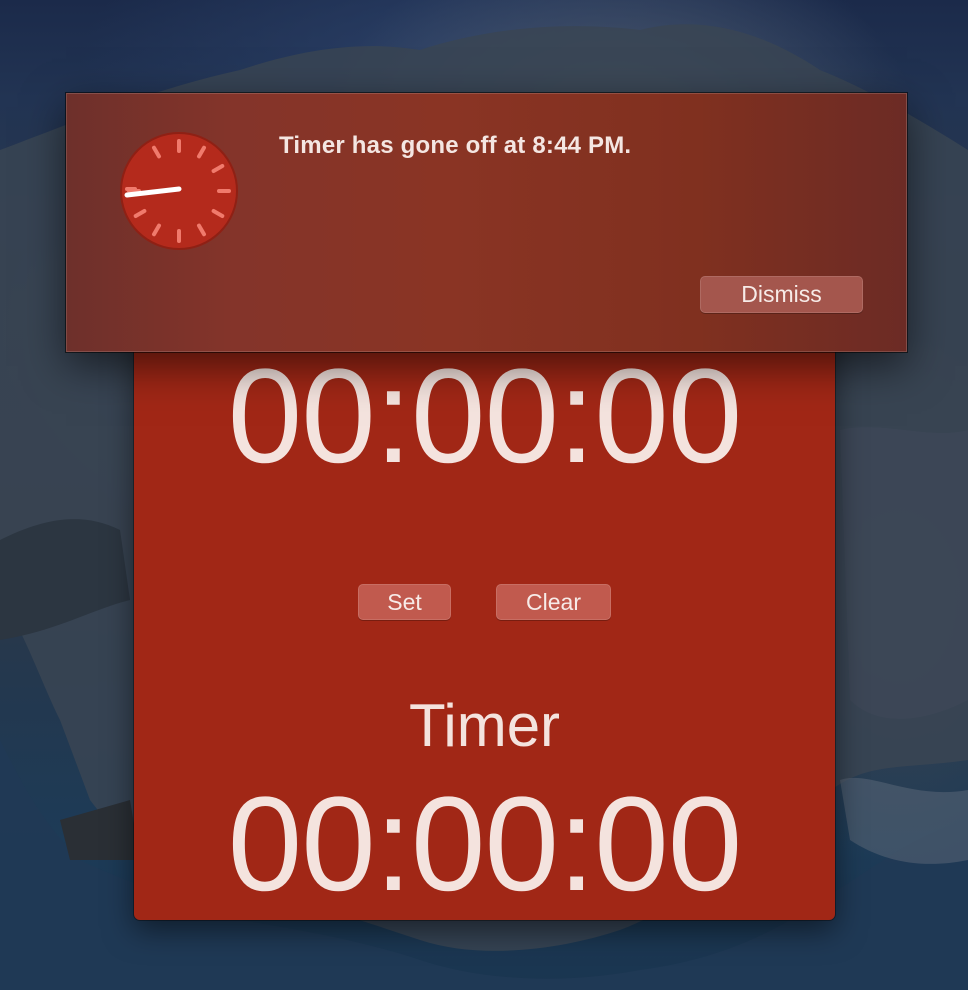 This screenshot has height=990, width=968. I want to click on clock-display: 00:00:00, so click(485, 416).